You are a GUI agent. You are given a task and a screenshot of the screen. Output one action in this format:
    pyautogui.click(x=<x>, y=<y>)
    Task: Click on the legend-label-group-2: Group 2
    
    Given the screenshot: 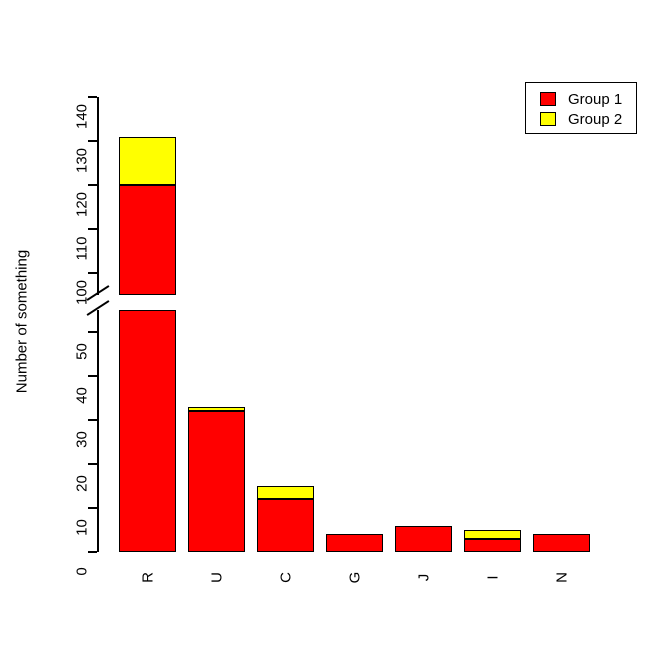 What is the action you would take?
    pyautogui.click(x=595, y=119)
    